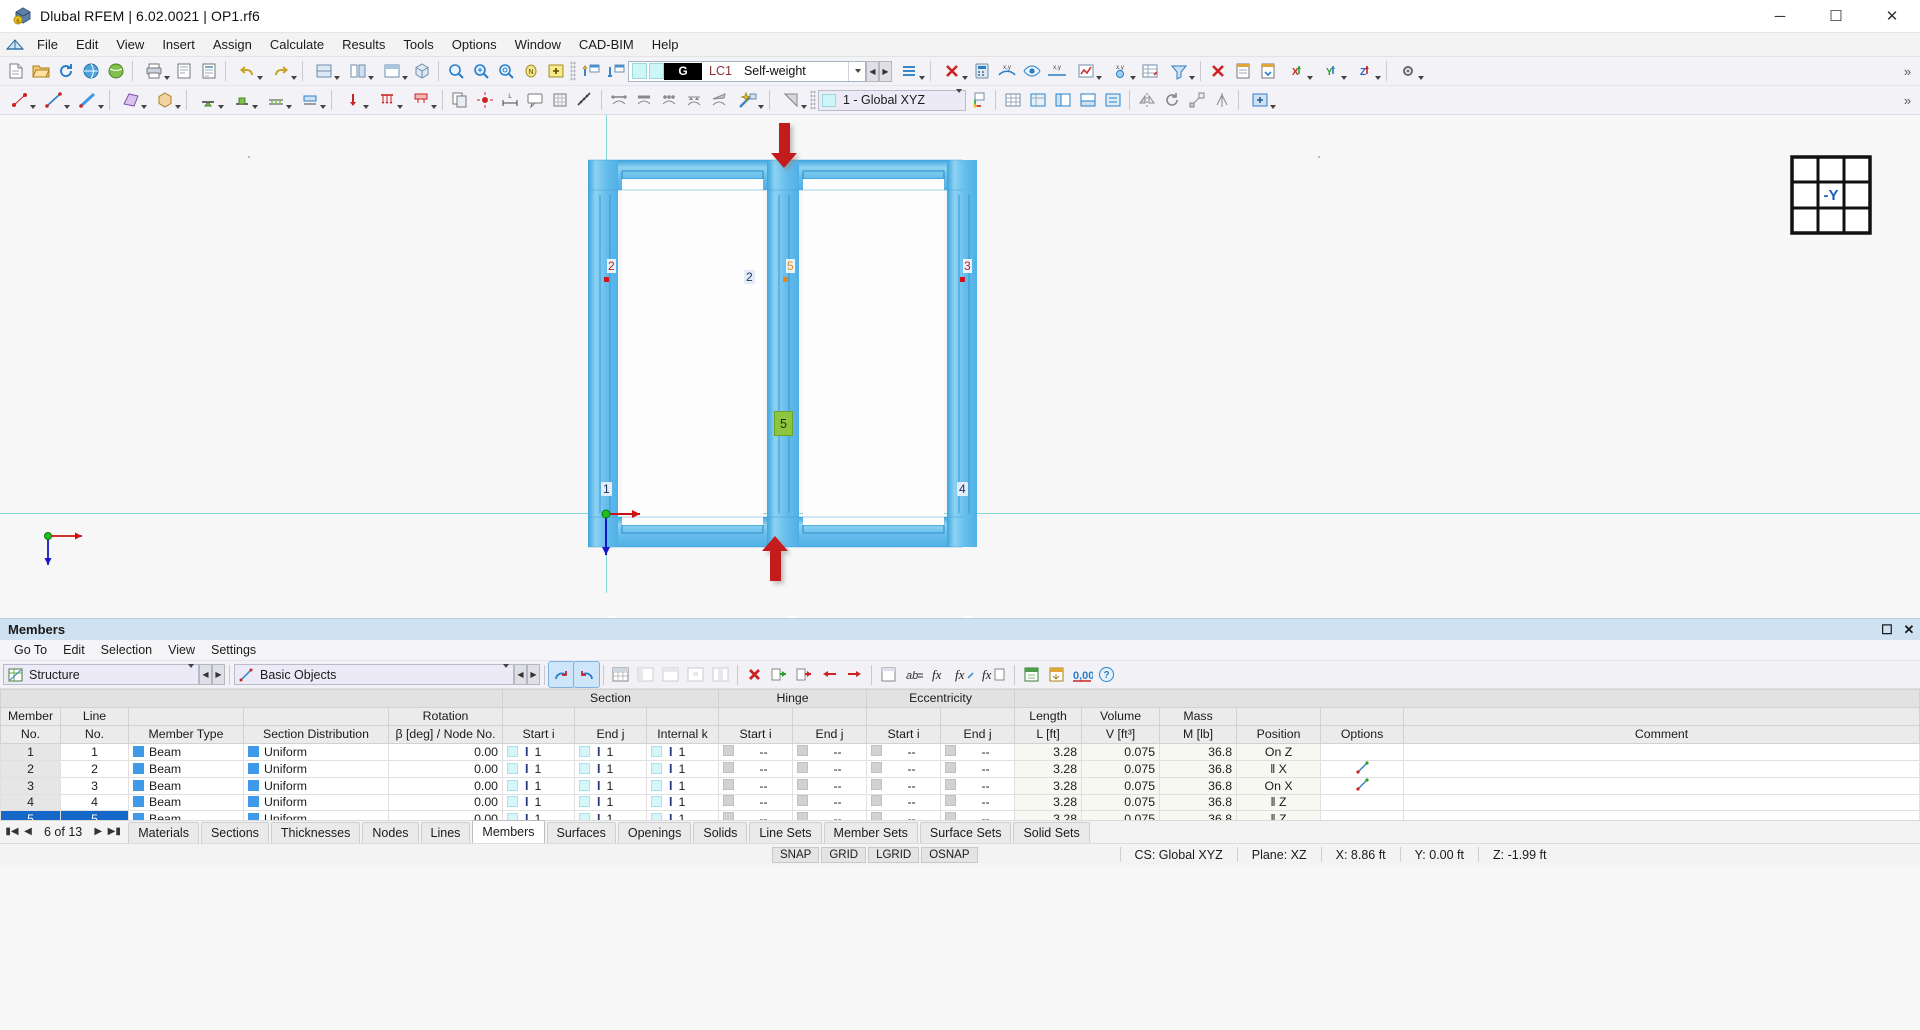 The image size is (1920, 1030). What do you see at coordinates (374, 674) in the screenshot?
I see `objects-combo: Basic Objects` at bounding box center [374, 674].